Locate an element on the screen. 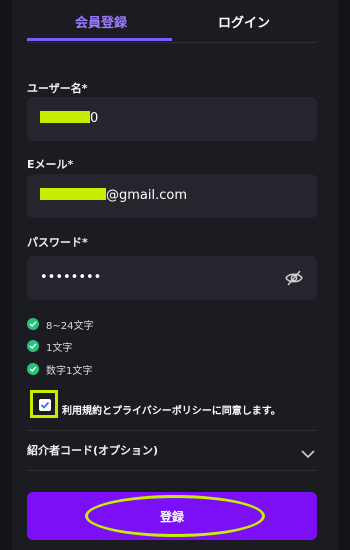 The width and height of the screenshot is (350, 550). consent-text: 利用規約とプライバシーポリシーに同意します。 is located at coordinates (171, 409).